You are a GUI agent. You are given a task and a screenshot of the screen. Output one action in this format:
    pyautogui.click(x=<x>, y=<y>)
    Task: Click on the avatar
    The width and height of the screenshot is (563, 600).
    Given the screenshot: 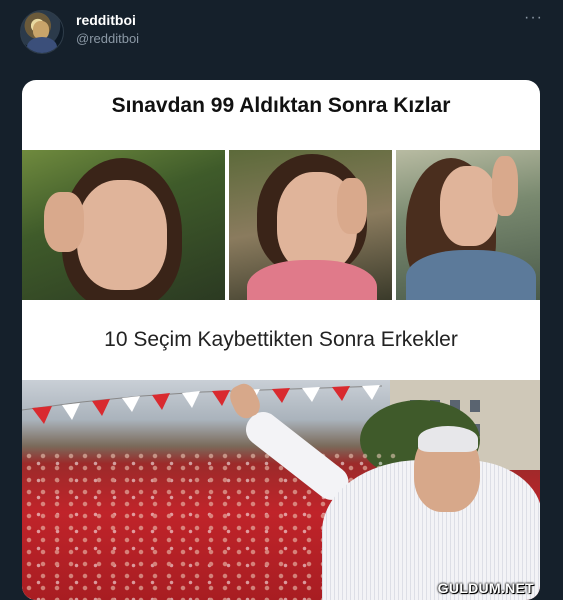 What is the action you would take?
    pyautogui.click(x=42, y=32)
    